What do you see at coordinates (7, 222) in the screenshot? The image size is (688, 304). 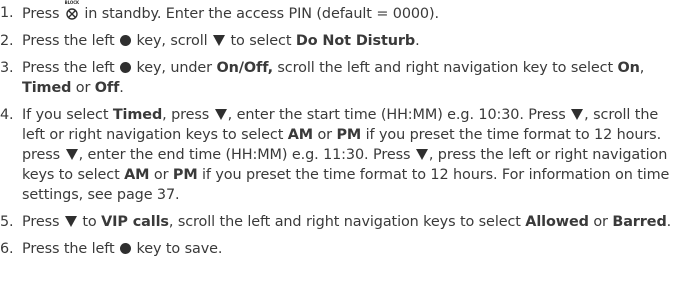 I see `step-number: 5.` at bounding box center [7, 222].